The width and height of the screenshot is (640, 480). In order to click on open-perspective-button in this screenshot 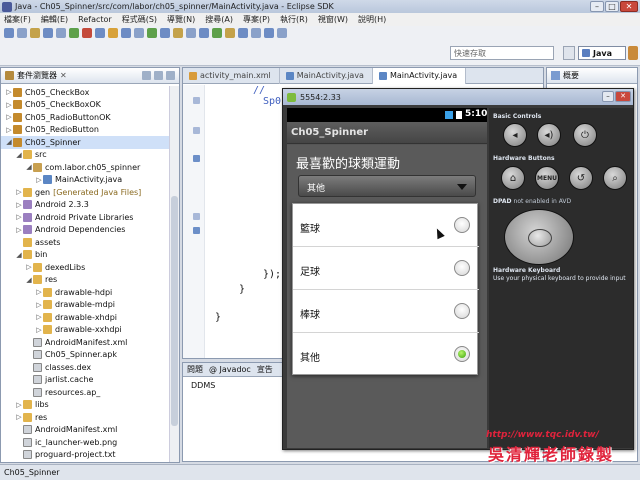, I will do `click(569, 53)`.